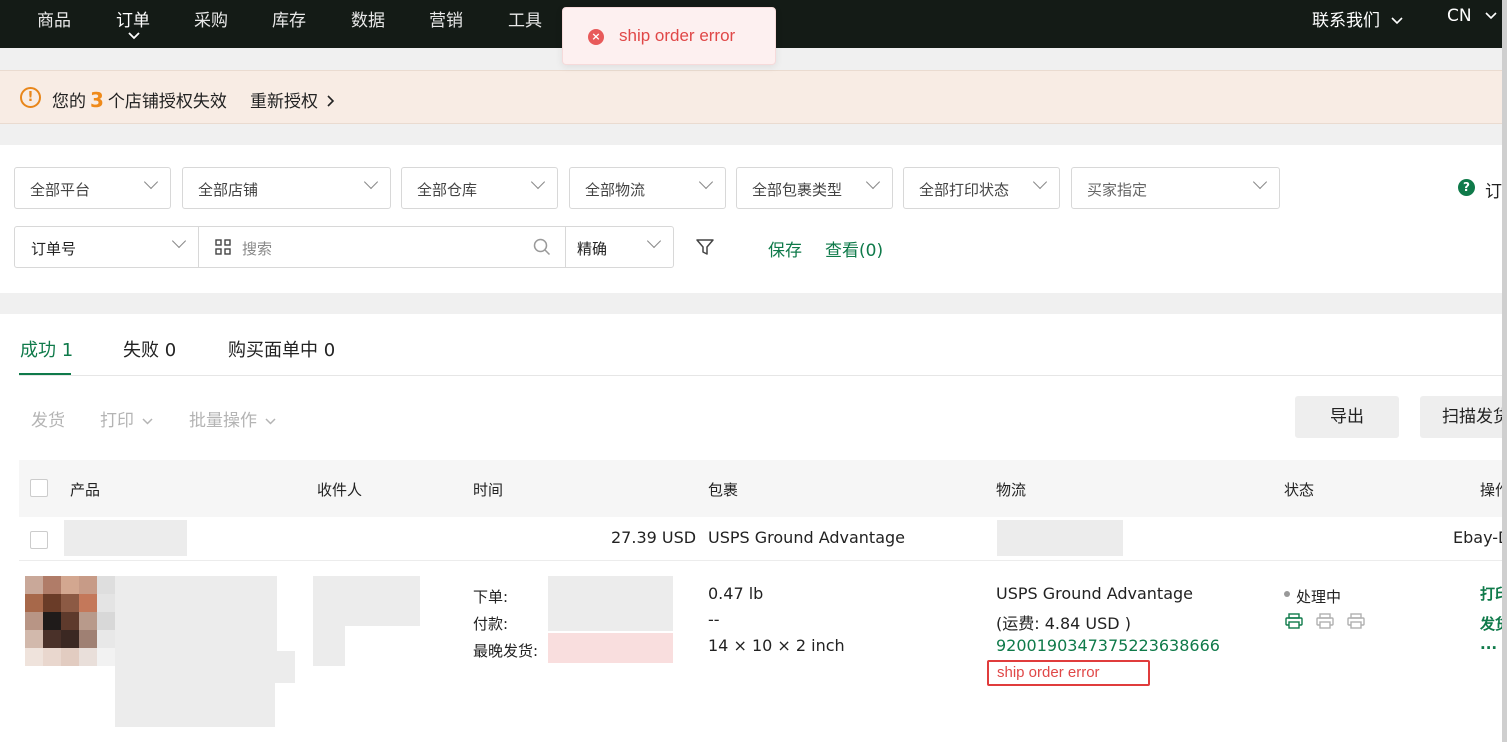 The height and width of the screenshot is (742, 1507). What do you see at coordinates (592, 249) in the screenshot?
I see `match-mode-value: 精确` at bounding box center [592, 249].